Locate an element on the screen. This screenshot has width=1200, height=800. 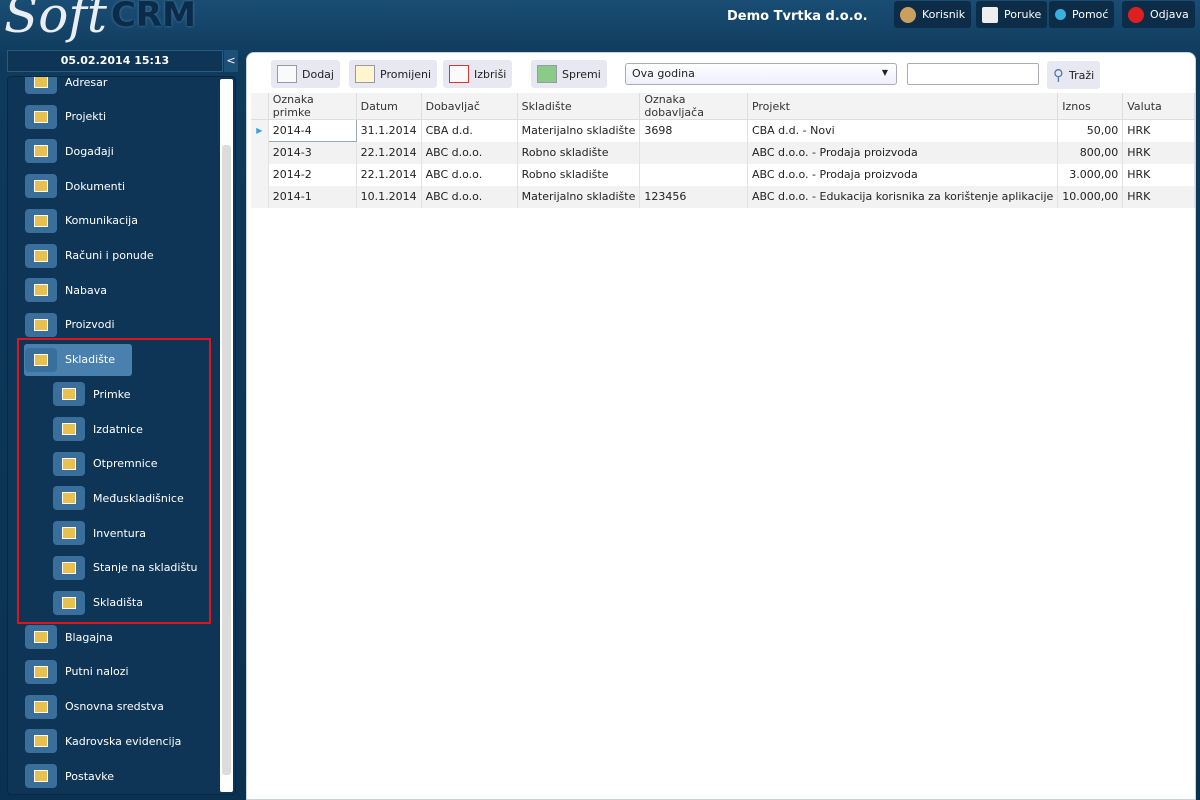
table-cell: 800,00 is located at coordinates (1090, 152).